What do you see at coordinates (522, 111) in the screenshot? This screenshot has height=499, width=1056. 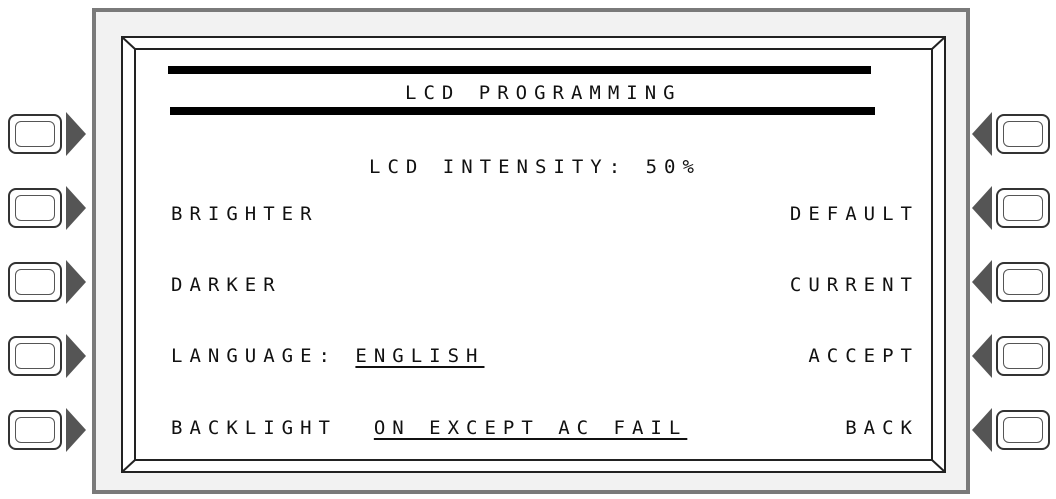 I see `title-bar-bottom` at bounding box center [522, 111].